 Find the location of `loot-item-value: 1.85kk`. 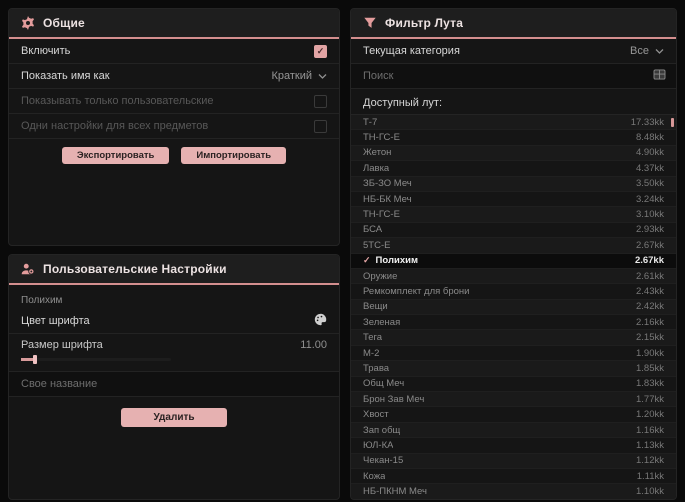

loot-item-value: 1.85kk is located at coordinates (650, 368).